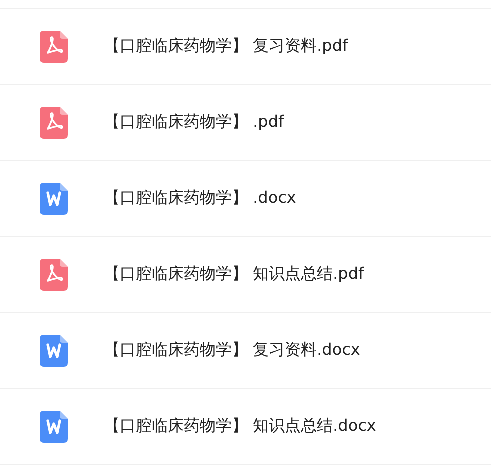 The height and width of the screenshot is (474, 491). Describe the element at coordinates (240, 426) in the screenshot. I see `file-name: 【口腔临床药物学】 知识点总结.docx` at that location.